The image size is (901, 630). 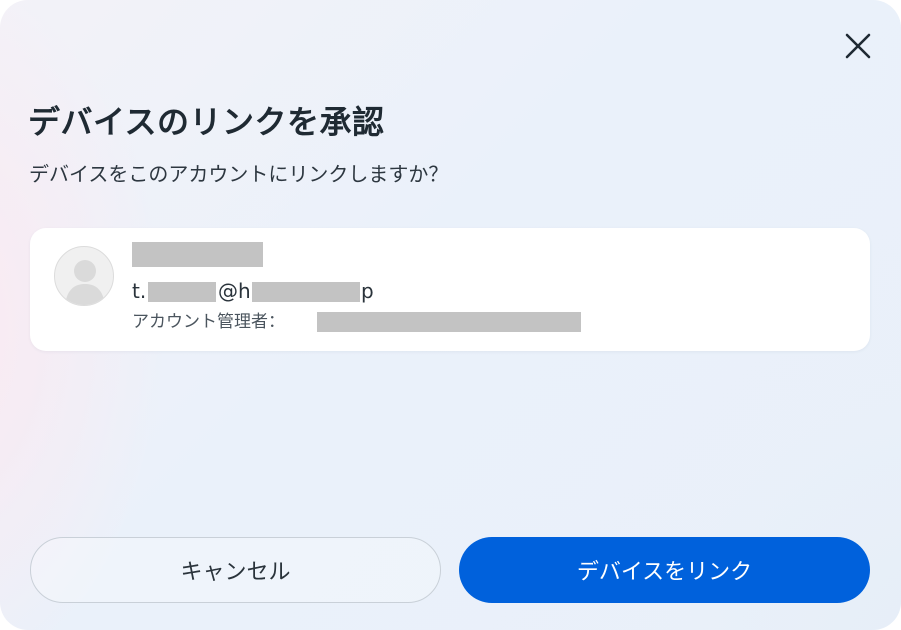 What do you see at coordinates (367, 291) in the screenshot?
I see `email-domain-end: p` at bounding box center [367, 291].